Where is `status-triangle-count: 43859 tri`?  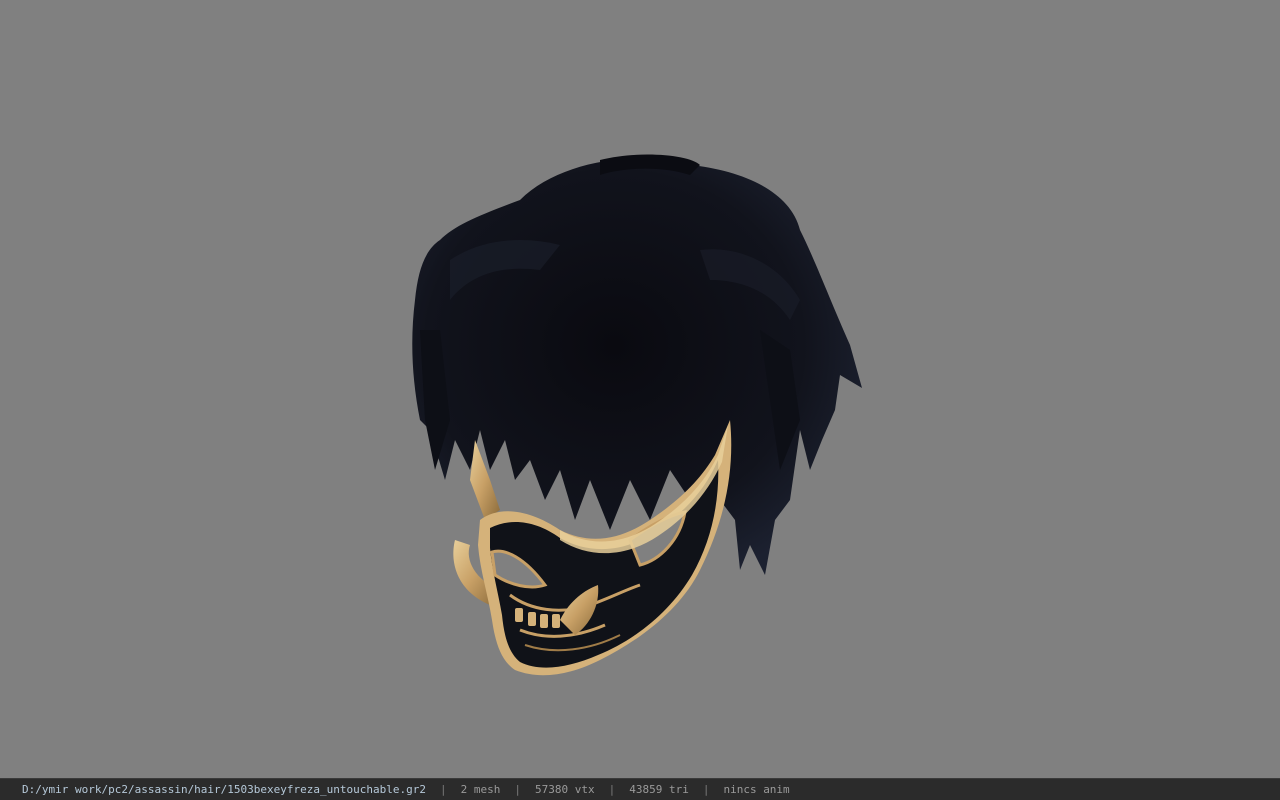
status-triangle-count: 43859 tri is located at coordinates (659, 789).